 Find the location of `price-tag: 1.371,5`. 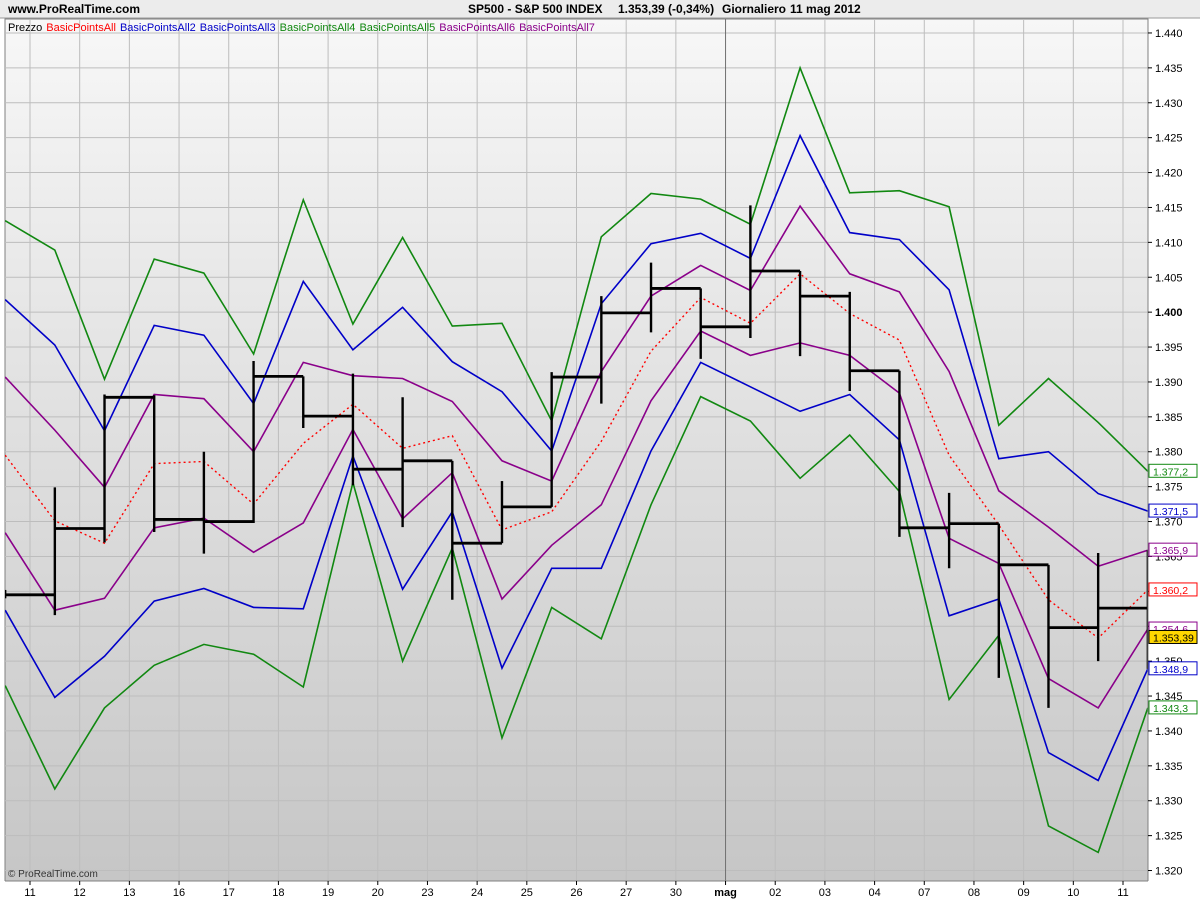

price-tag: 1.371,5 is located at coordinates (1173, 511).